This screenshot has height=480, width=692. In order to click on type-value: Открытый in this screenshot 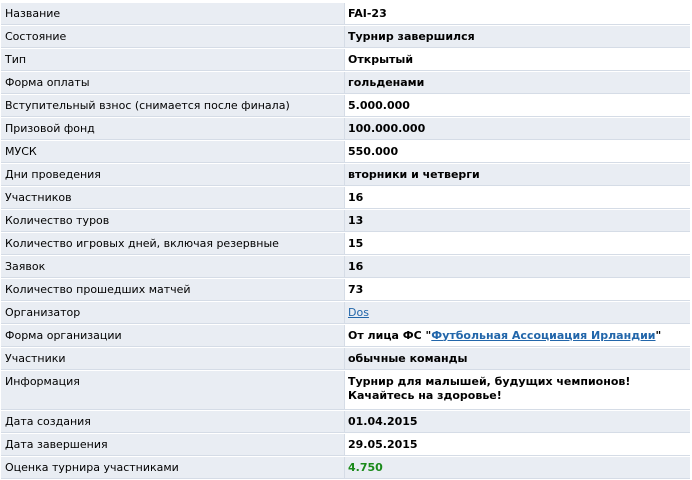, I will do `click(517, 60)`.